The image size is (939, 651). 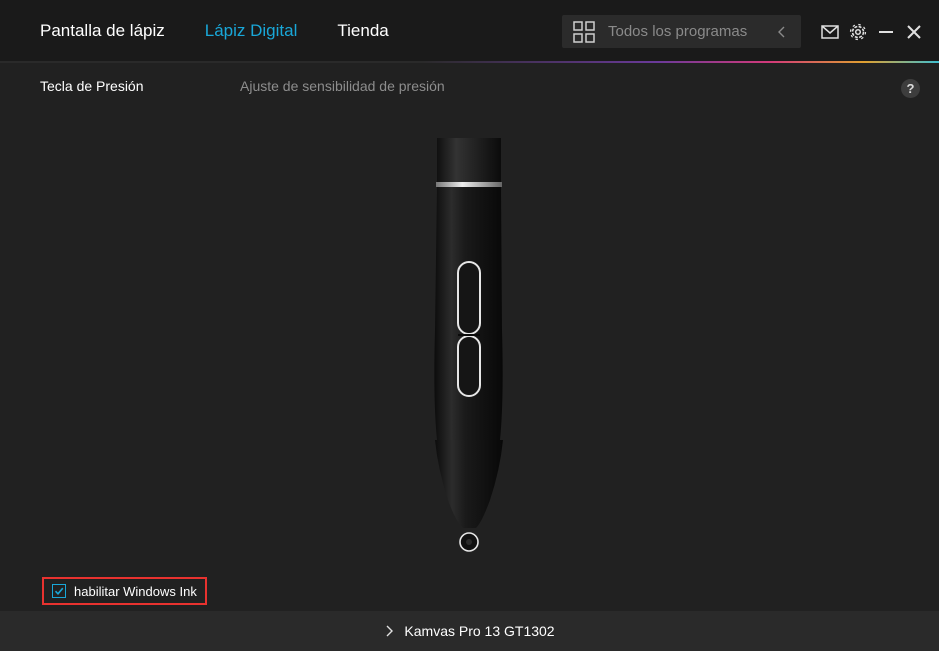 I want to click on device-name: Kamvas Pro 13 GT1302, so click(x=479, y=631).